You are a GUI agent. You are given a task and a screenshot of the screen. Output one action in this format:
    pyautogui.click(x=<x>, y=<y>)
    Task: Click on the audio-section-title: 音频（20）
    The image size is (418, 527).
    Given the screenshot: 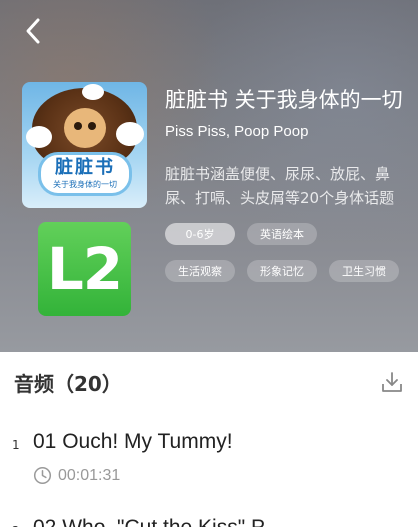 What is the action you would take?
    pyautogui.click(x=68, y=384)
    